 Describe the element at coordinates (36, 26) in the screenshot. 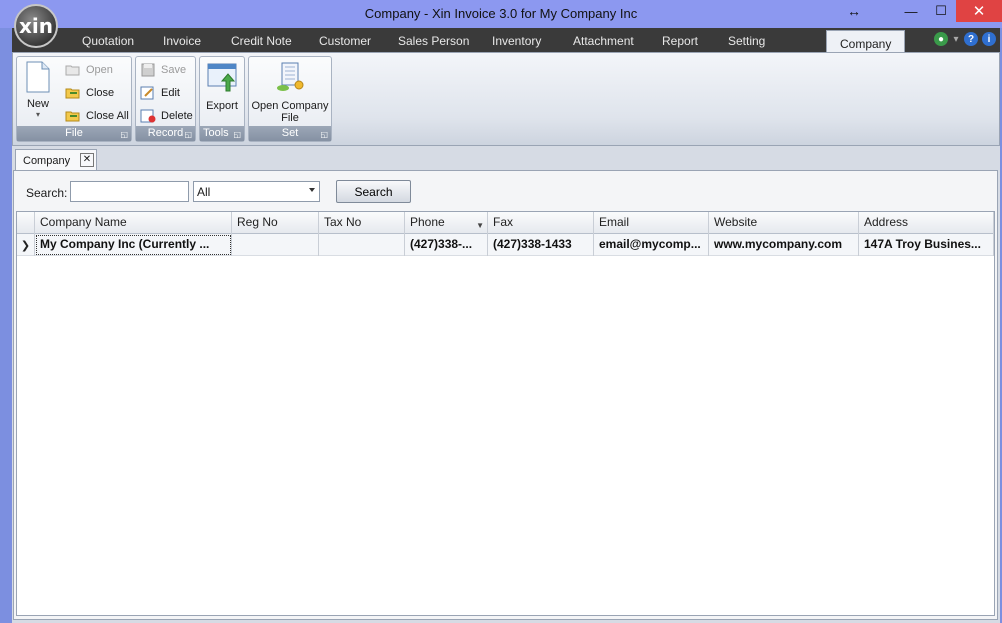

I see `app-logo: xin` at that location.